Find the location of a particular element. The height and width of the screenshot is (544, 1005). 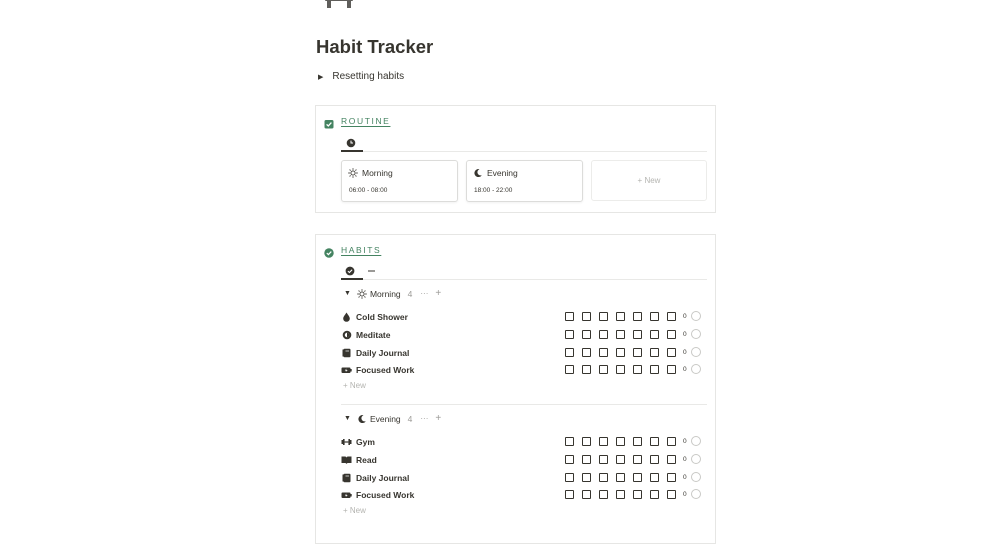

habit-name: Gym is located at coordinates (365, 441).